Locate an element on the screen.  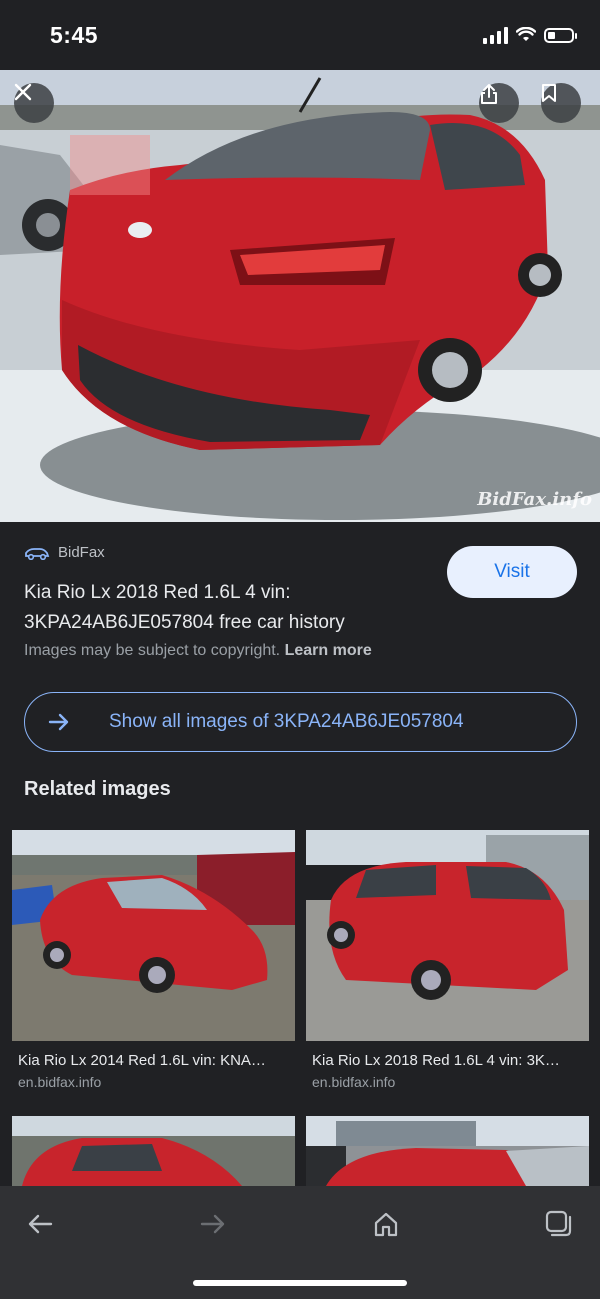
show-all-images-button: Show all images of 3KPA24AB6JE057804 is located at coordinates (300, 722).